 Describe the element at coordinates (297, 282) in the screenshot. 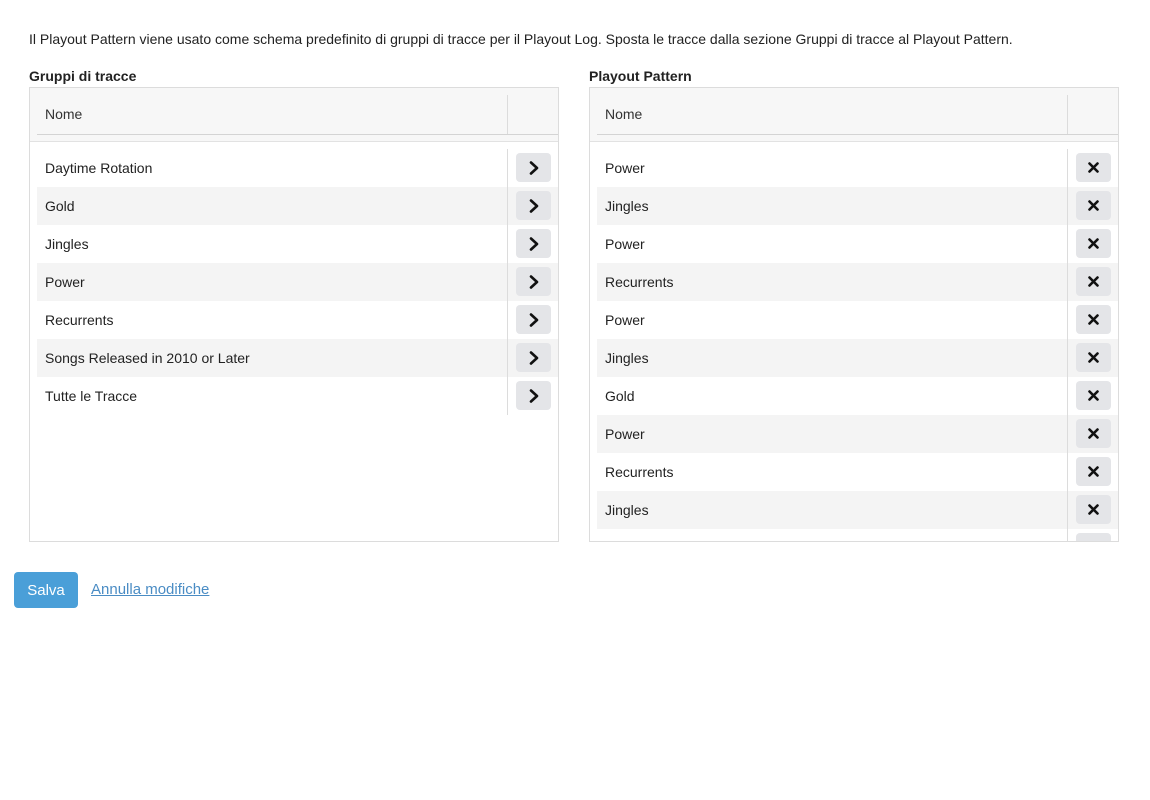

I see `track-group-row: Power` at that location.